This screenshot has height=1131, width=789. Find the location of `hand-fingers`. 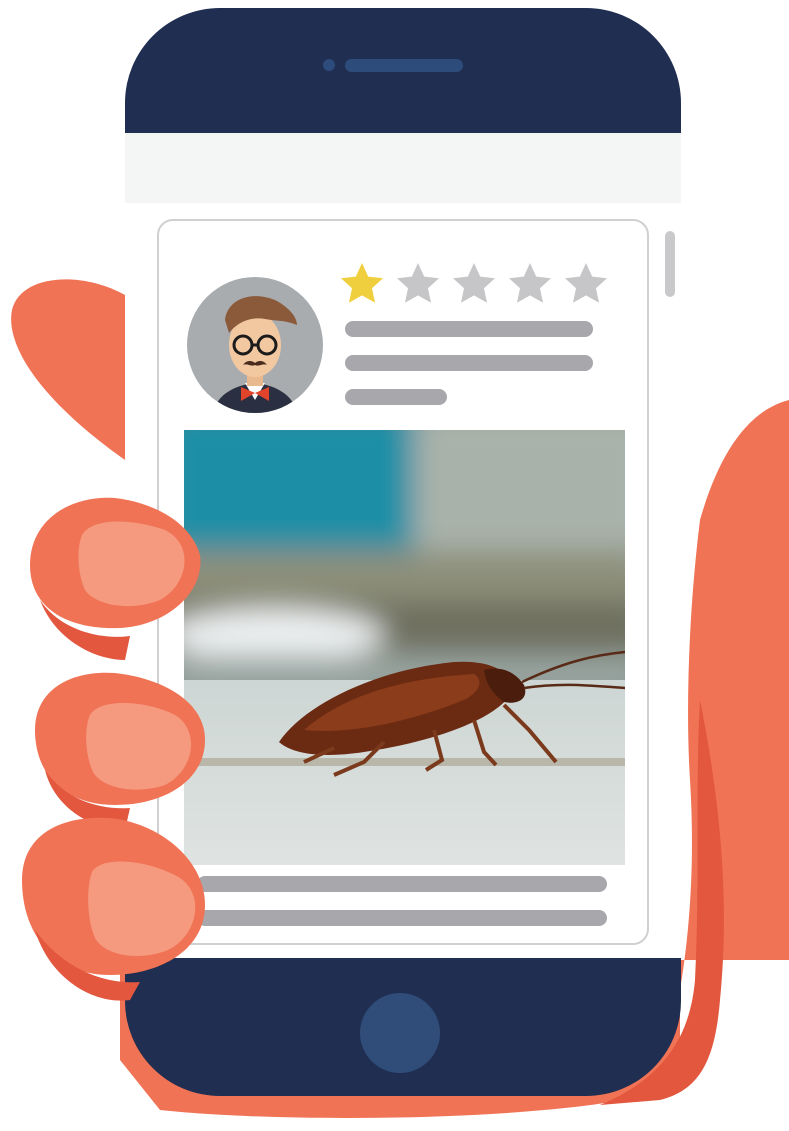

hand-fingers is located at coordinates (113, 749).